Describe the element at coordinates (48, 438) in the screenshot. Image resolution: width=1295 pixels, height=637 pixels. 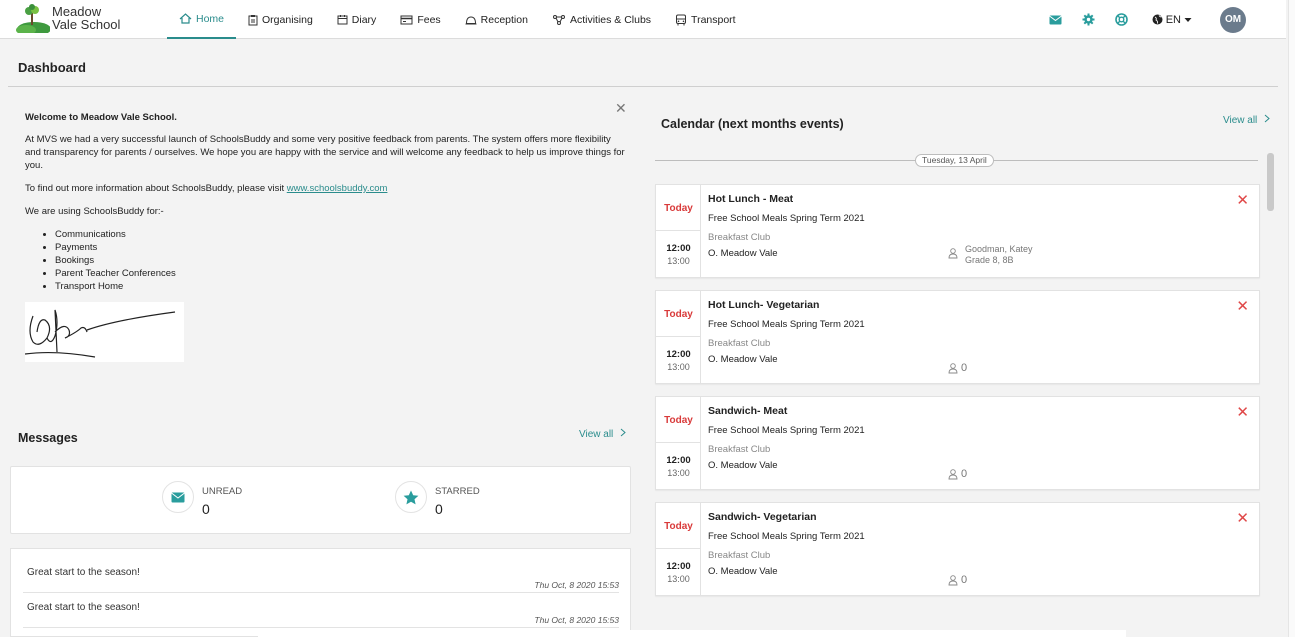
I see `messages-section-title: Messages` at that location.